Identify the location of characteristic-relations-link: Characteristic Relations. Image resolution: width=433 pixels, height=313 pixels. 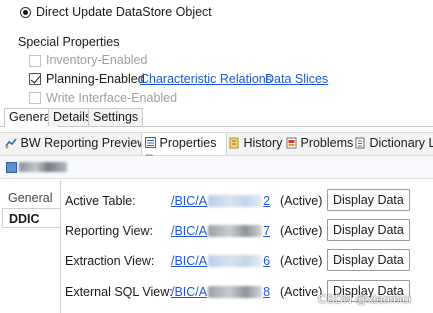
(206, 79).